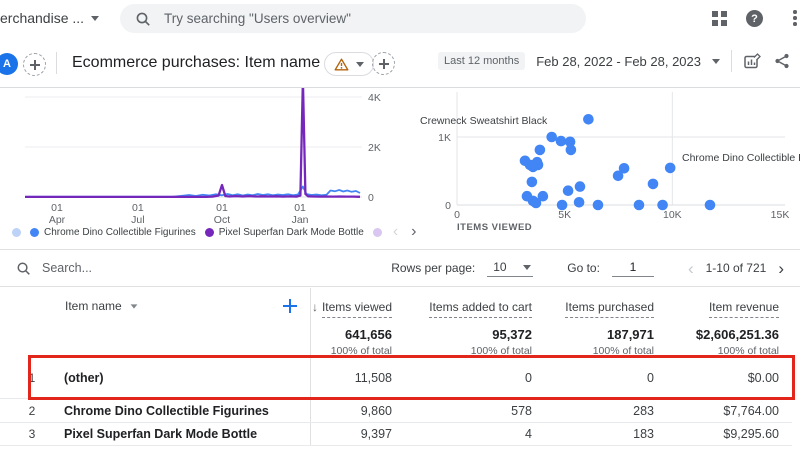 Image resolution: width=800 pixels, height=449 pixels. Describe the element at coordinates (494, 227) in the screenshot. I see `x-axis-title: ITEMS VIEWED` at that location.